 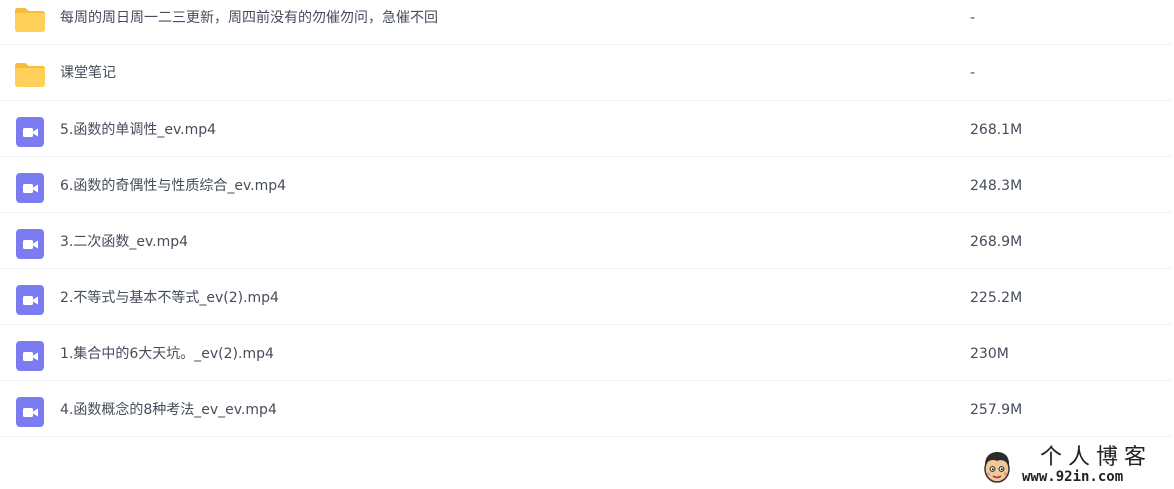 I want to click on file-size: 268.9M, so click(x=996, y=242).